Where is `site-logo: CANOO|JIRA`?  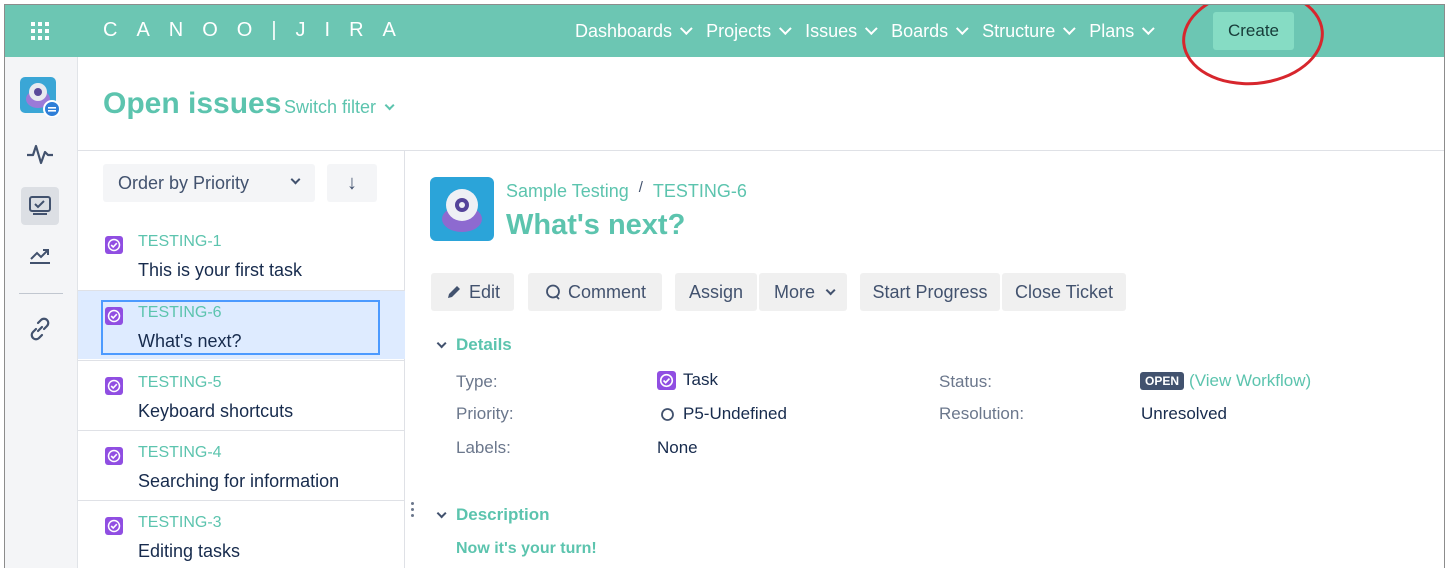
site-logo: CANOO|JIRA is located at coordinates (259, 30).